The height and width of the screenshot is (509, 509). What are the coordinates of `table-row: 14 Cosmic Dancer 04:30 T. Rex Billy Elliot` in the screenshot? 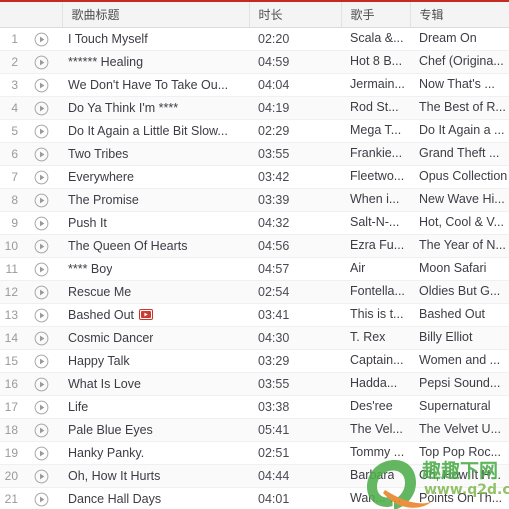 It's located at (254, 338).